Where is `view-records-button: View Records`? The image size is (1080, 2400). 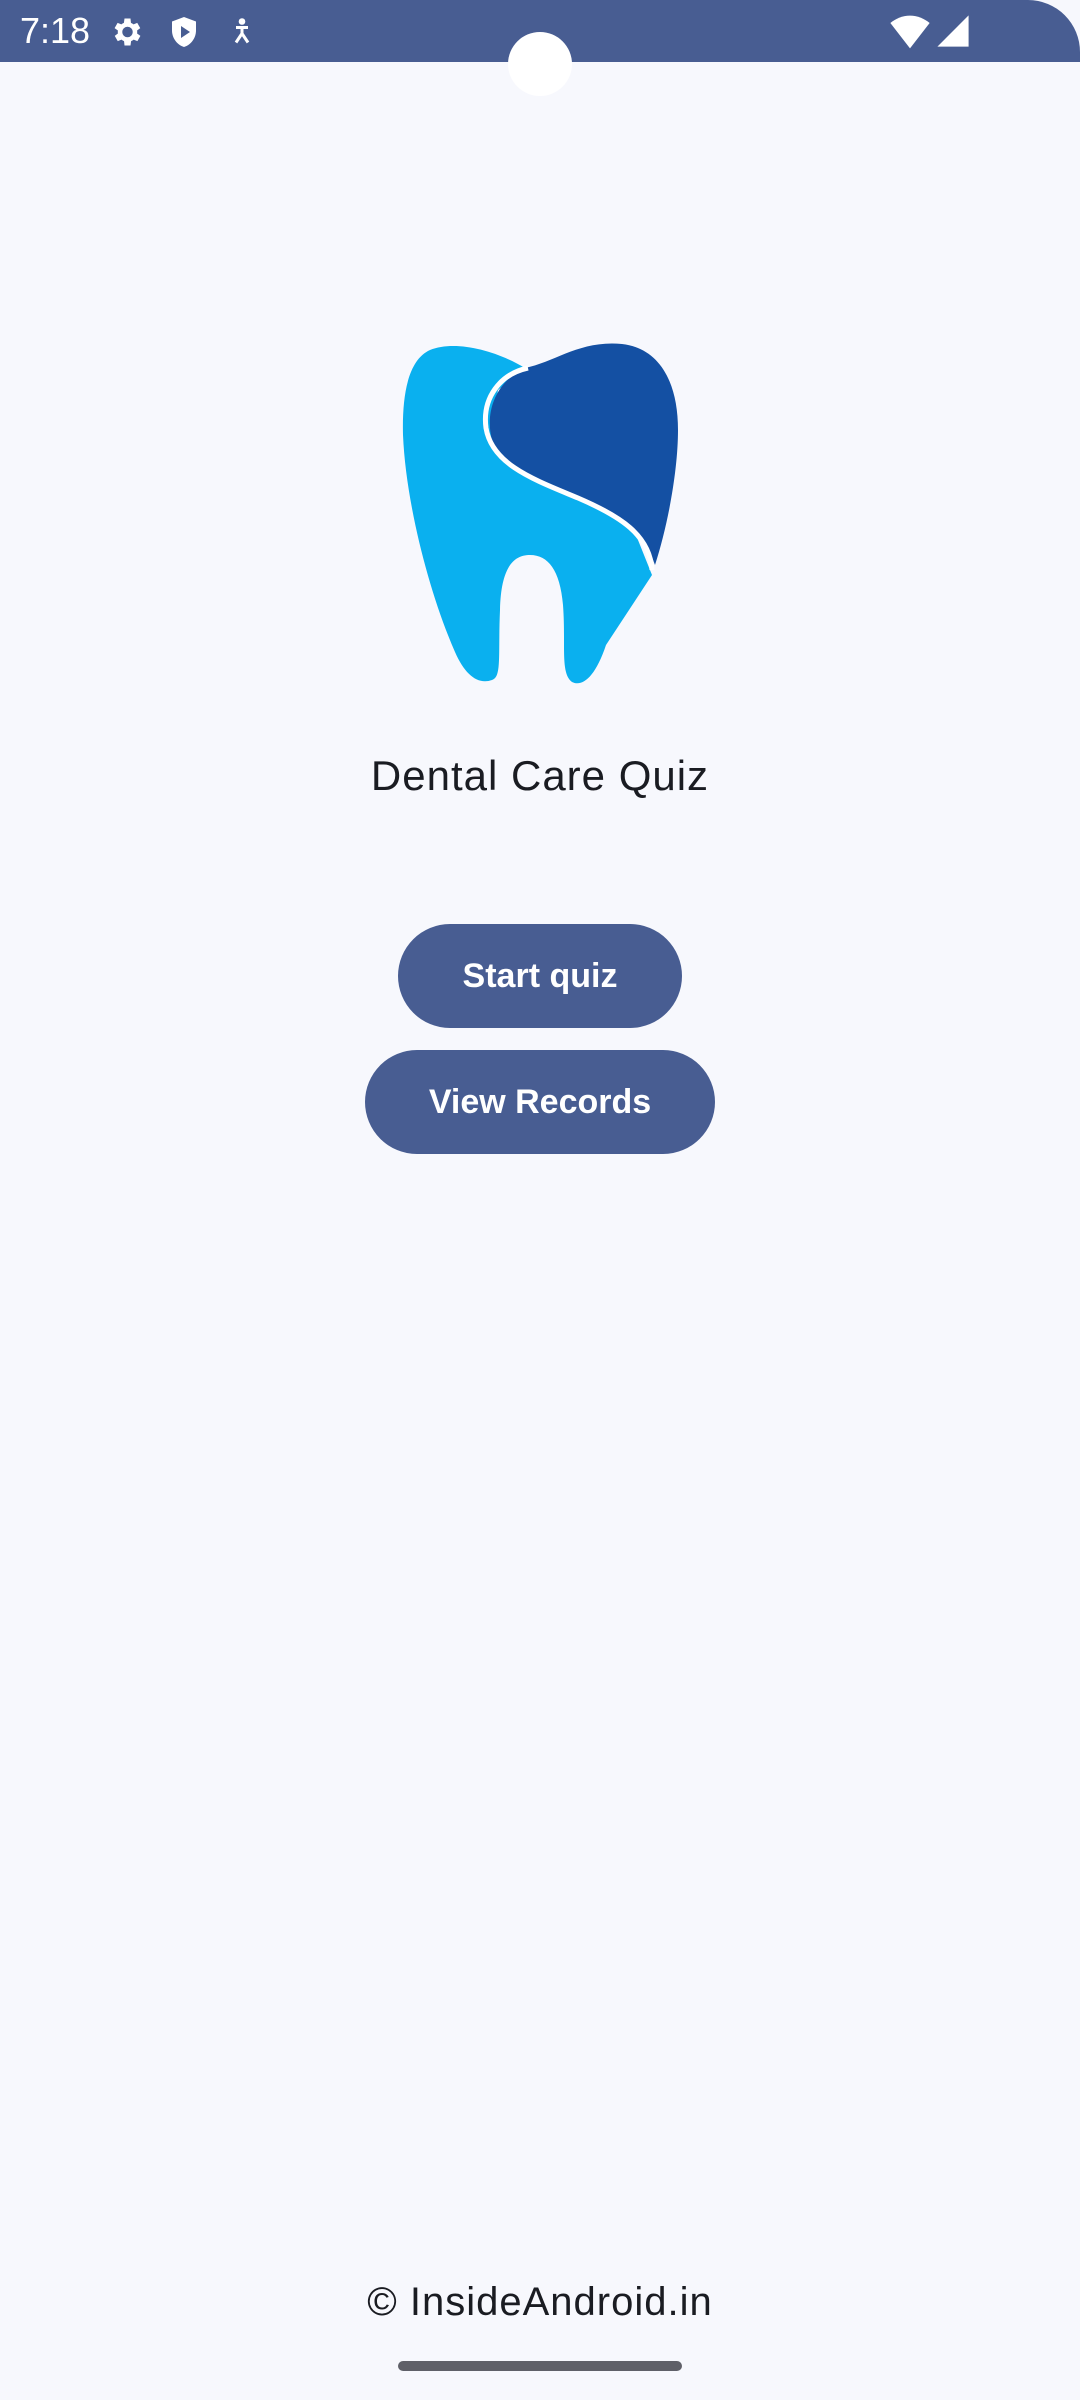 view-records-button: View Records is located at coordinates (540, 1102).